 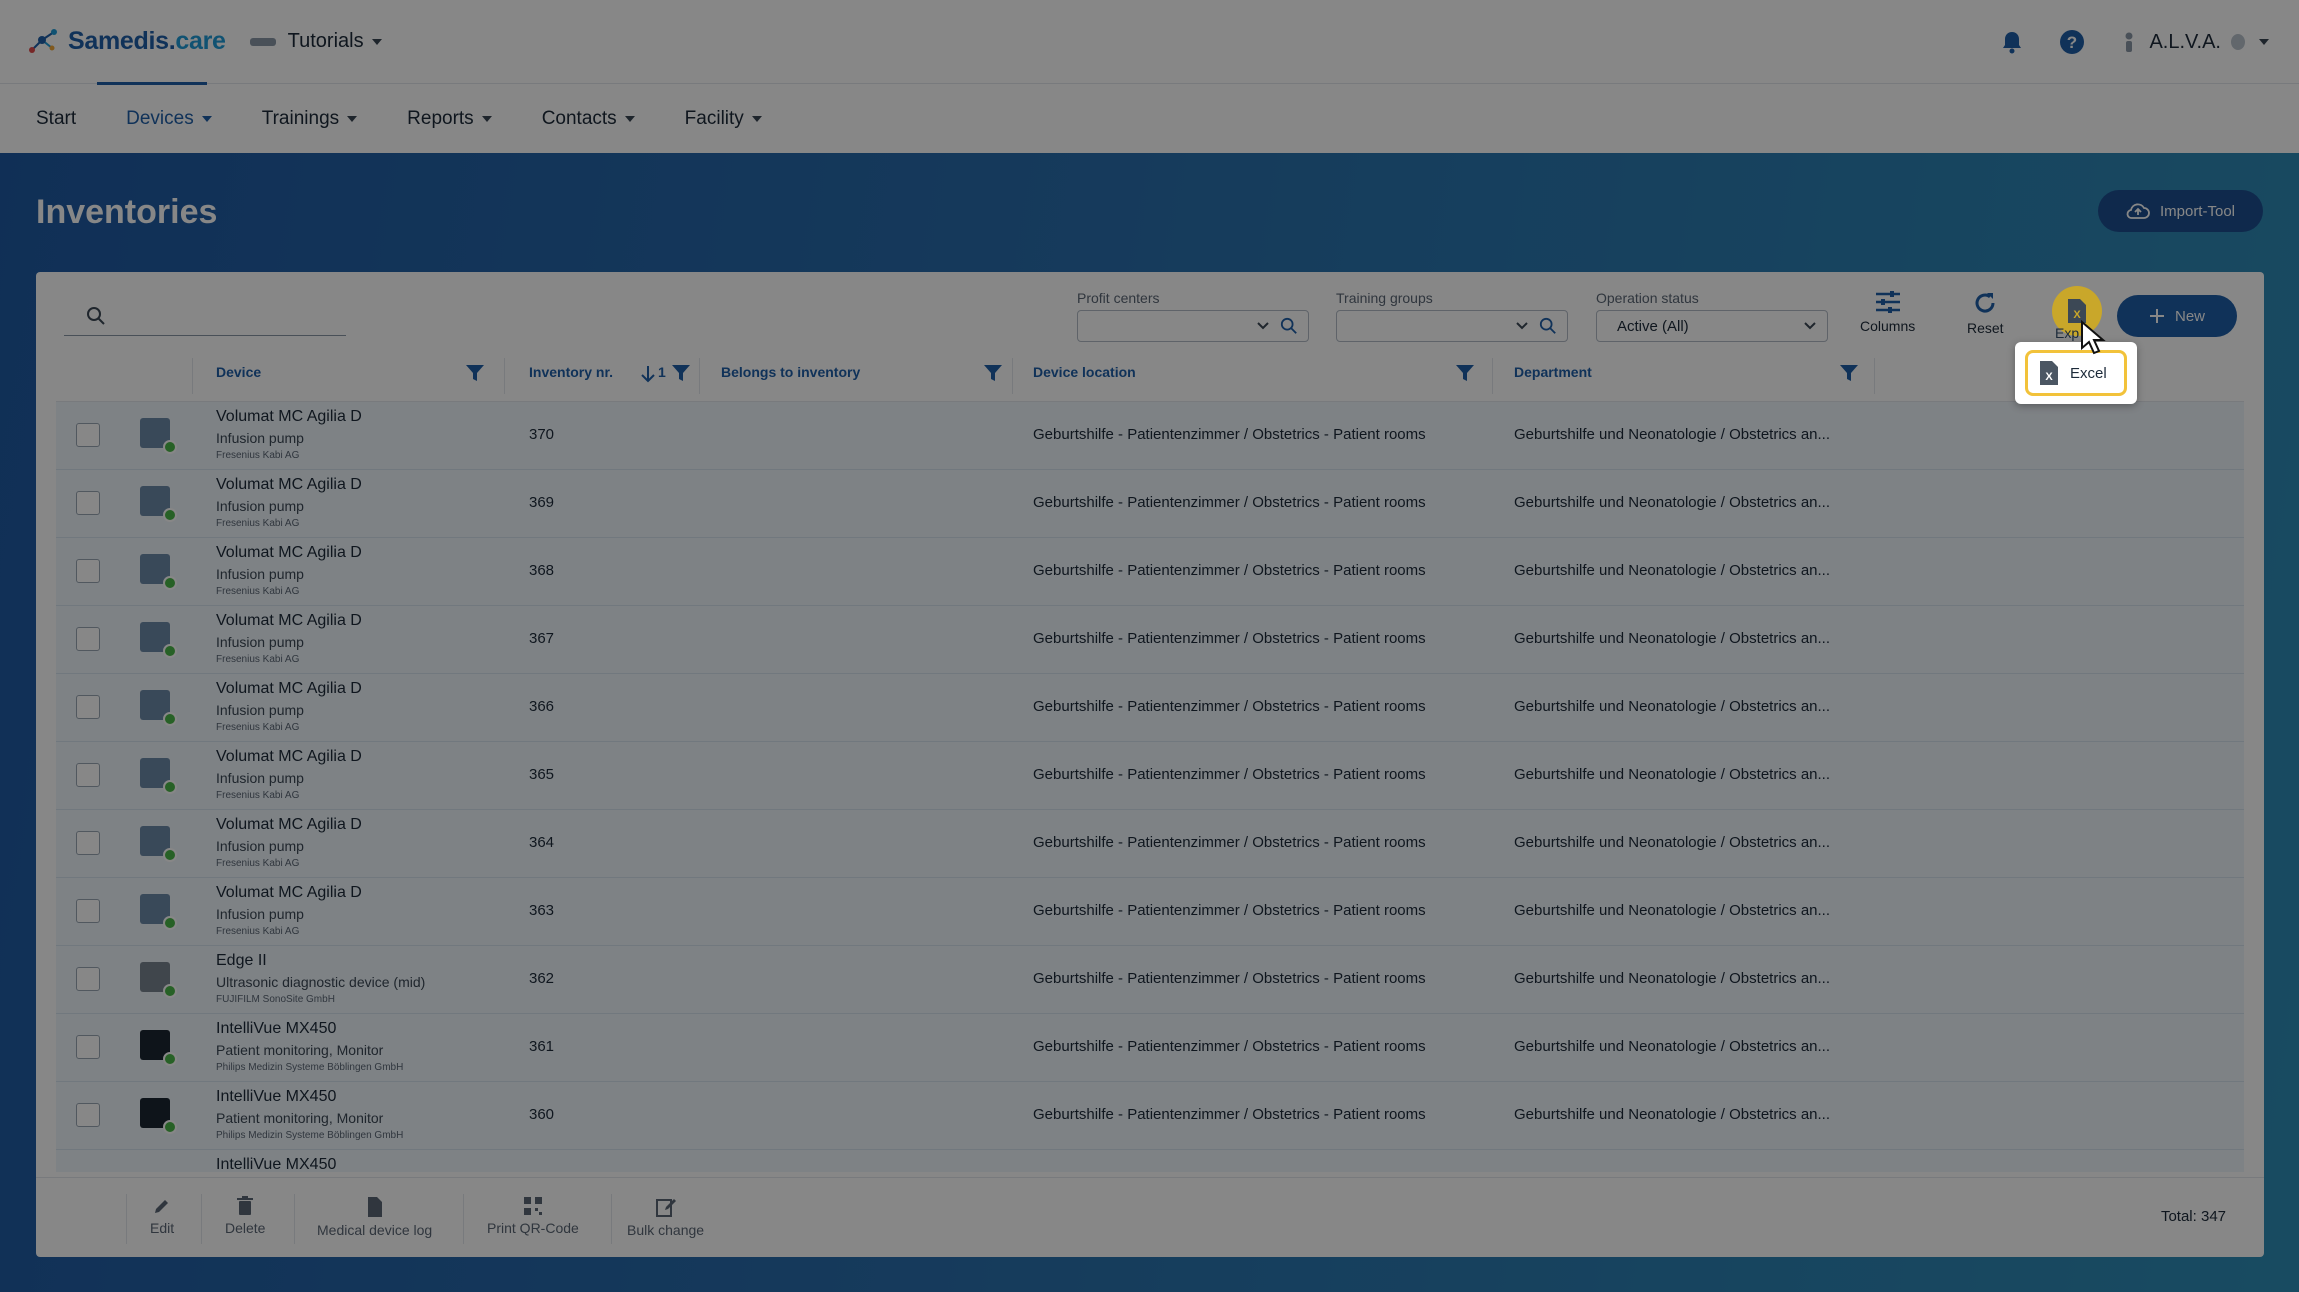 I want to click on excel-file-icon: X, so click(x=2049, y=373).